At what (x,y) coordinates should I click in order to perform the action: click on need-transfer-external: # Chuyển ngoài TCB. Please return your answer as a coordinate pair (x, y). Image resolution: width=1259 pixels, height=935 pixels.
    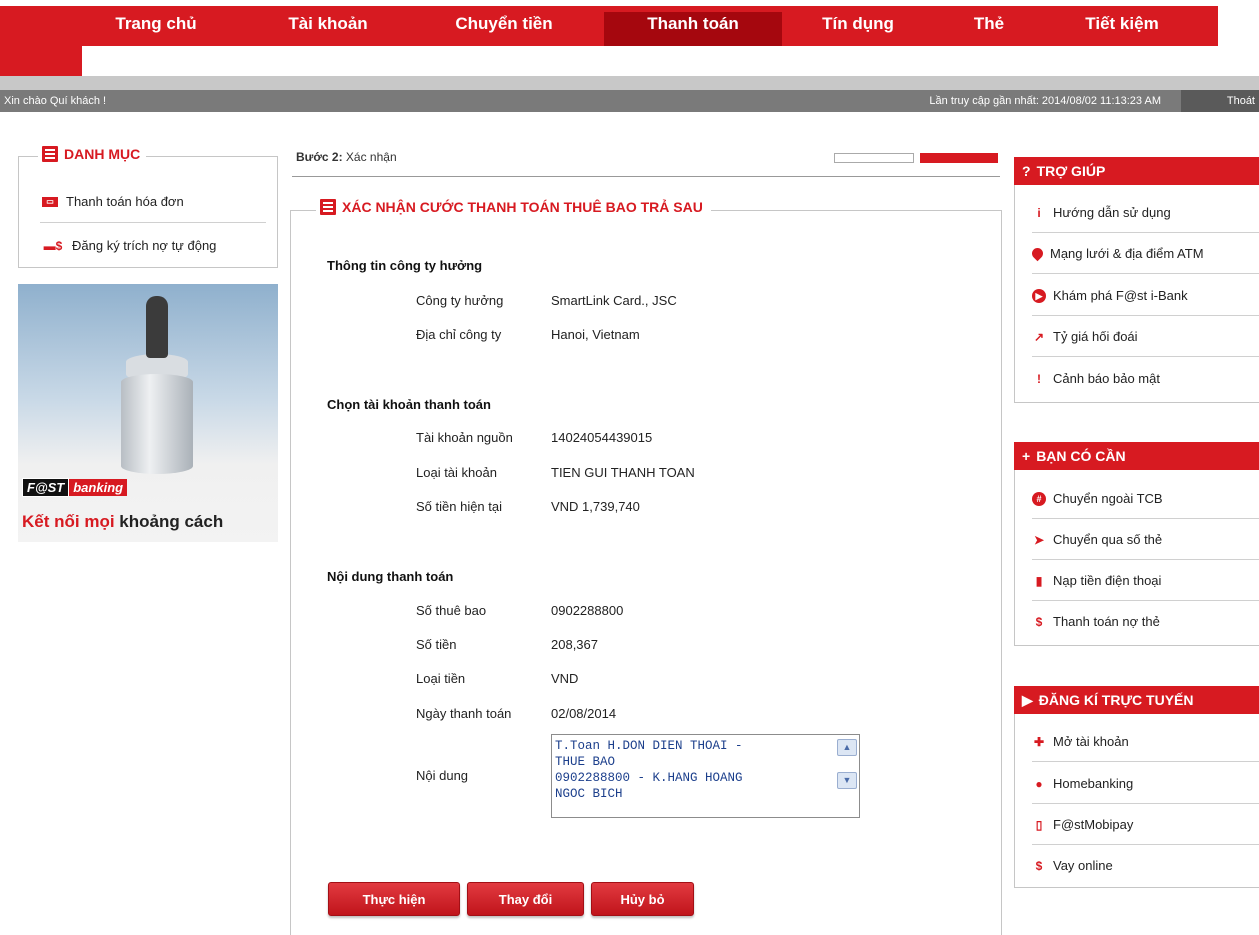
    Looking at the image, I should click on (1097, 498).